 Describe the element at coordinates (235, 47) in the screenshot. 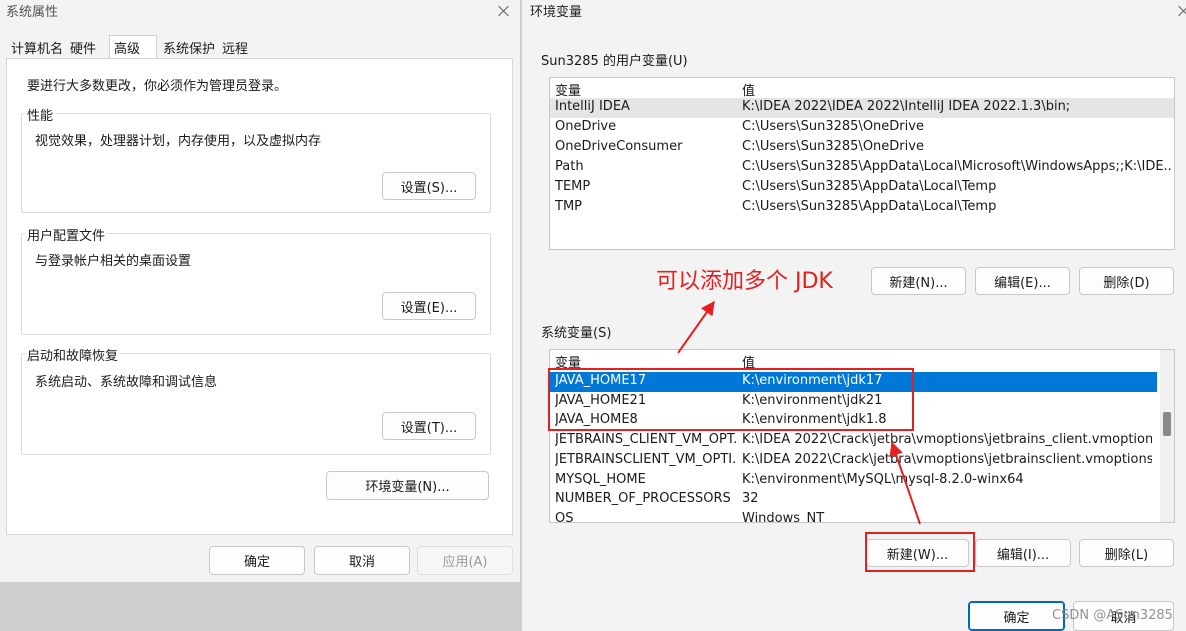

I see `tab-remote: 远程` at that location.